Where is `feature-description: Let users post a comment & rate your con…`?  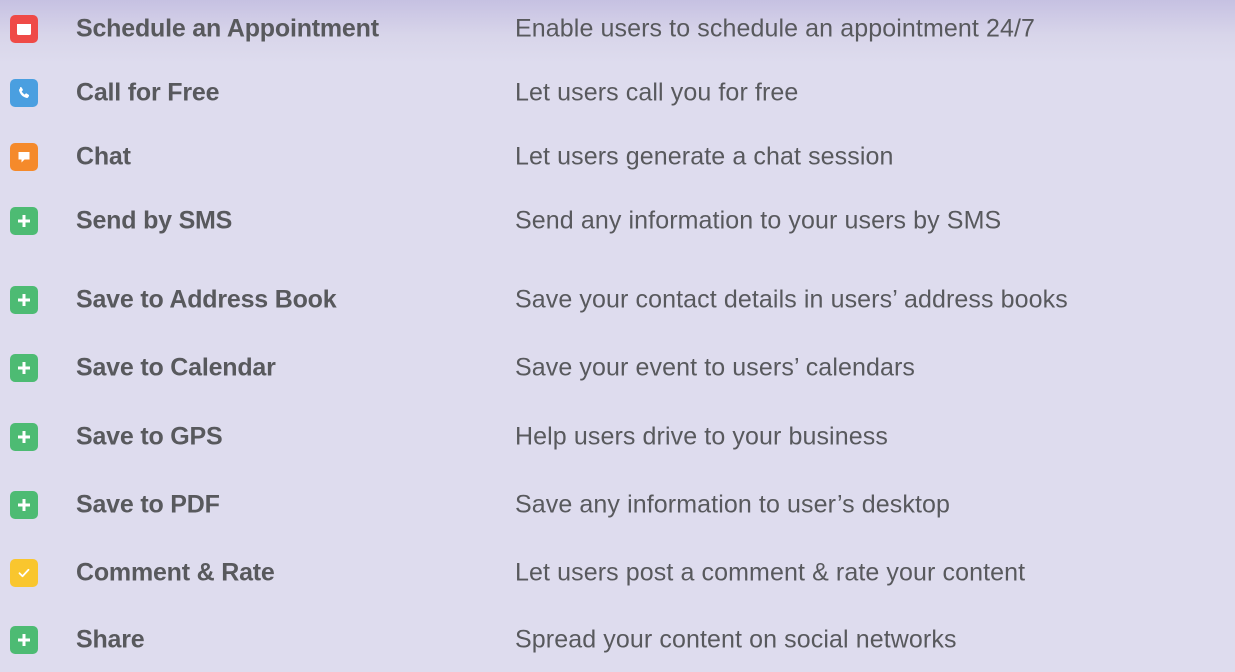 feature-description: Let users post a comment & rate your con… is located at coordinates (770, 572).